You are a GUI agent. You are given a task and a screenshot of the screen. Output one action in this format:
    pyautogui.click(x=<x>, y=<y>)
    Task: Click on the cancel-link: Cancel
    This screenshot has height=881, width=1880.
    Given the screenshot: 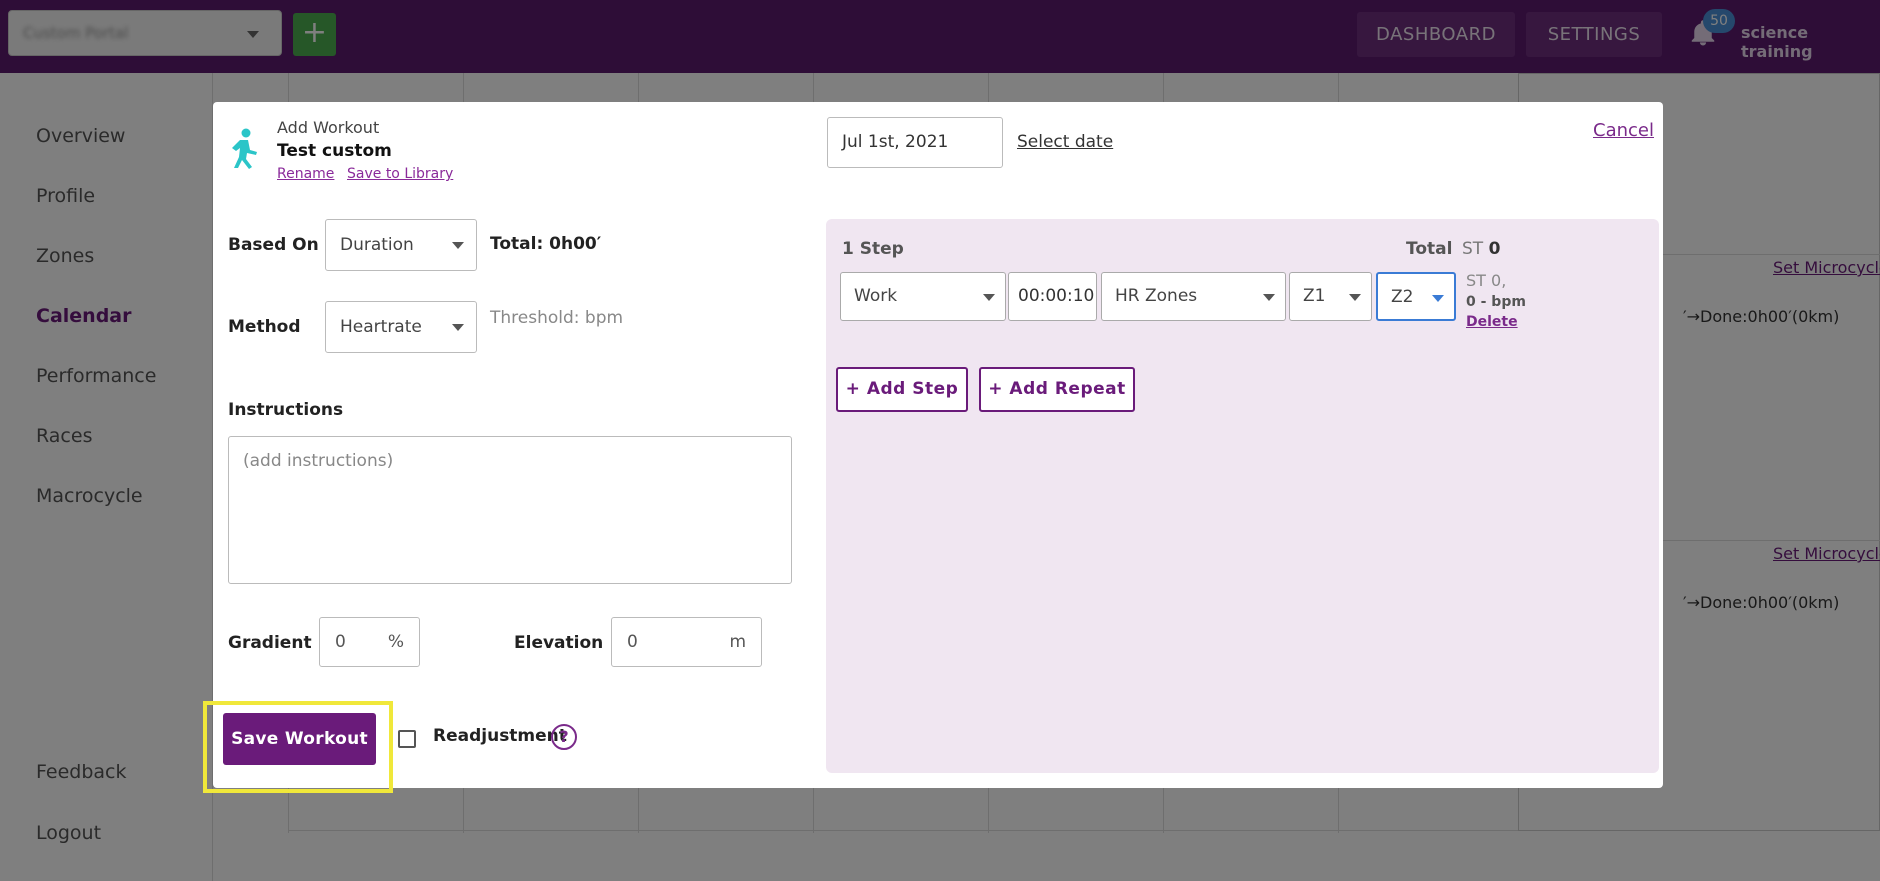 What is the action you would take?
    pyautogui.click(x=1623, y=130)
    